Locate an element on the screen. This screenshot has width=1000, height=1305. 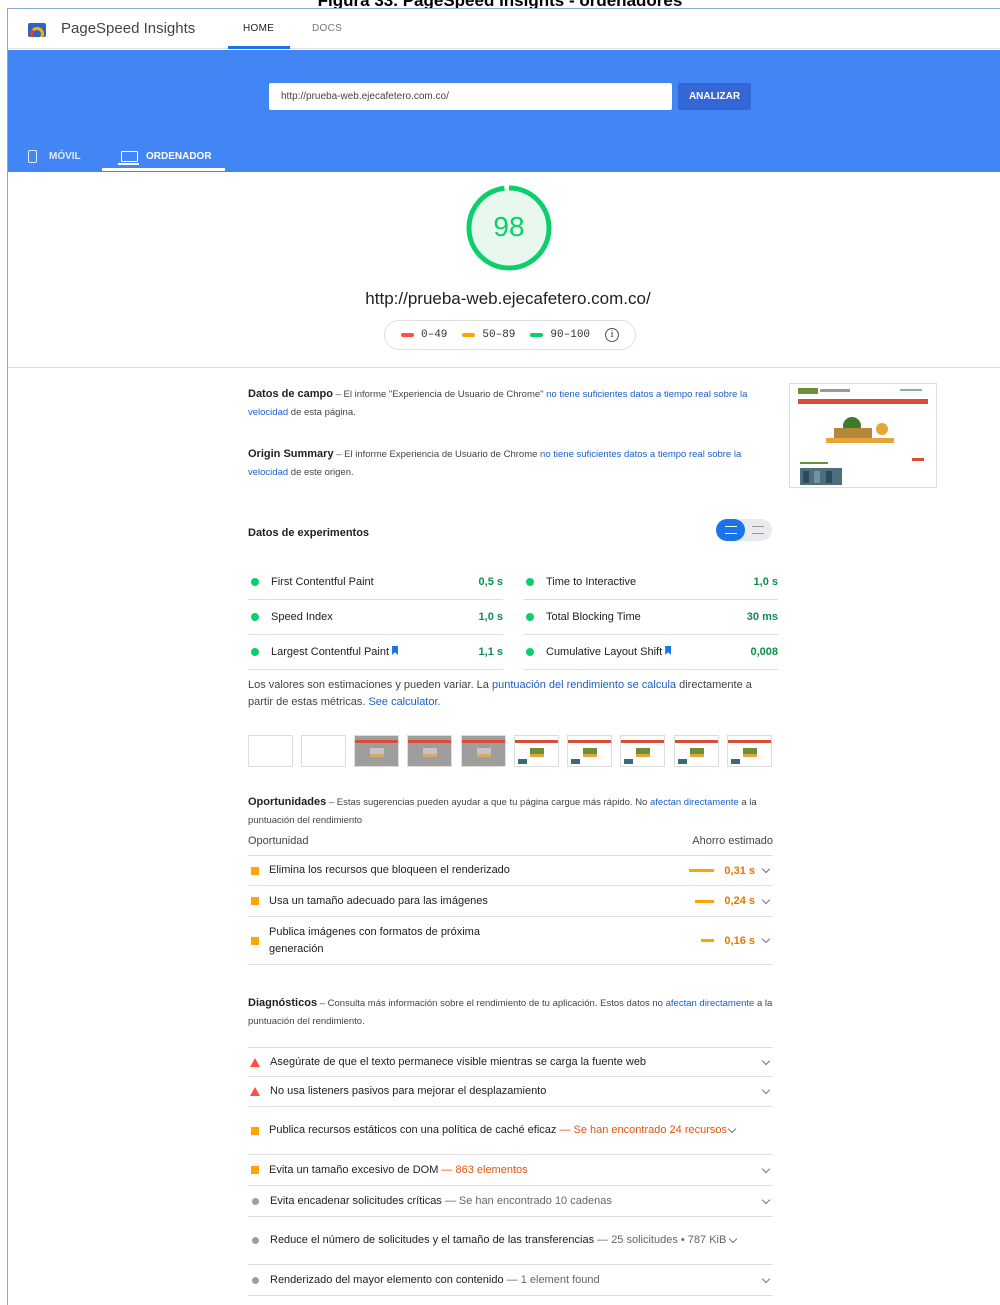
metric-name: Speed Index is located at coordinates (302, 617).